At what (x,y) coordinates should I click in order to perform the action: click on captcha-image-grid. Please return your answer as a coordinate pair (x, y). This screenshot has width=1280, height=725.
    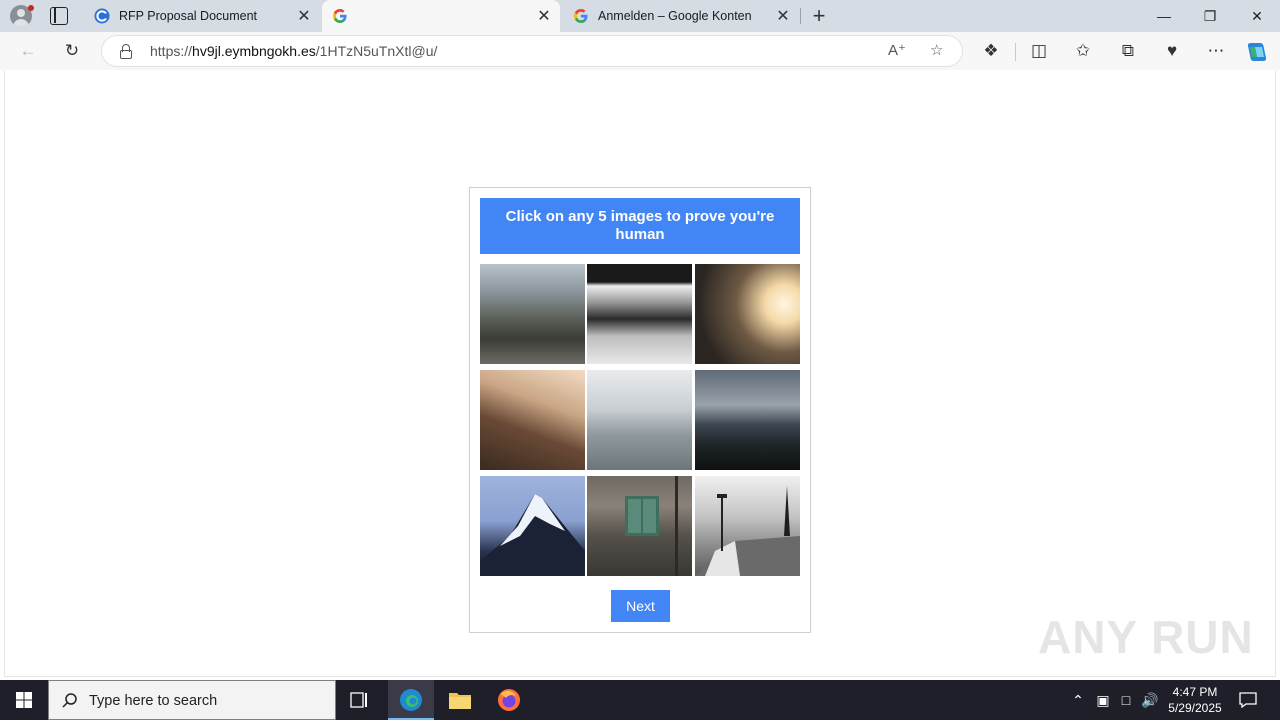
    Looking at the image, I should click on (640, 420).